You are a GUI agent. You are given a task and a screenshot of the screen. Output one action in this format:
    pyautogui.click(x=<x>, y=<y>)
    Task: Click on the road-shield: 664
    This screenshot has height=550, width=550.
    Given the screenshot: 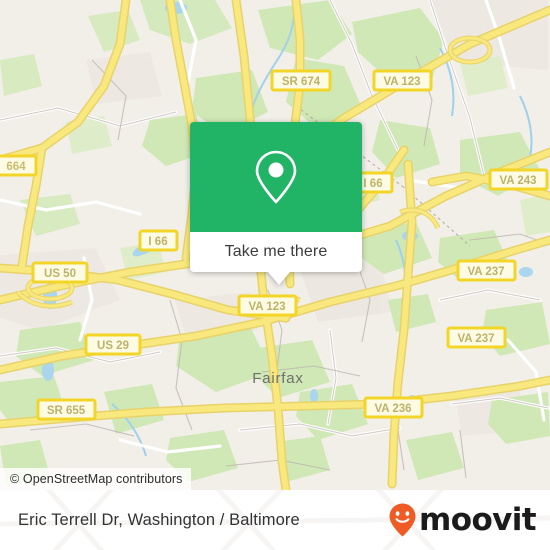 What is the action you would take?
    pyautogui.click(x=19, y=165)
    